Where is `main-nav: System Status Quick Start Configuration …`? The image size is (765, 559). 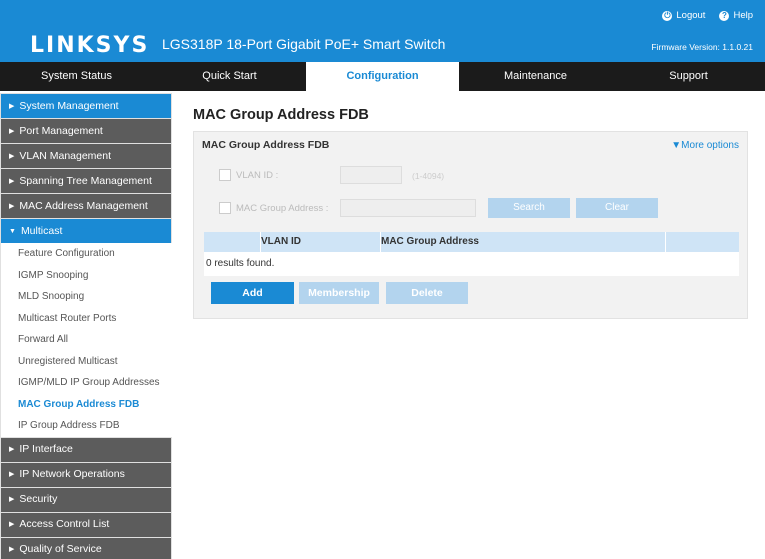
main-nav: System Status Quick Start Configuration … is located at coordinates (382, 76).